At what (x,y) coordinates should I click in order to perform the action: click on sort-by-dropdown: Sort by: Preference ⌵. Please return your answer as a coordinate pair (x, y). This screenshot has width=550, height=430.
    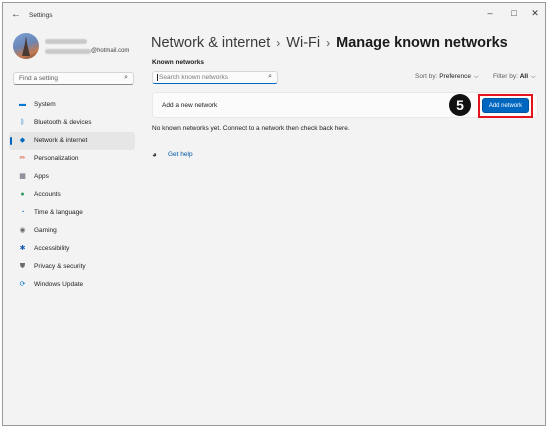
    Looking at the image, I should click on (447, 77).